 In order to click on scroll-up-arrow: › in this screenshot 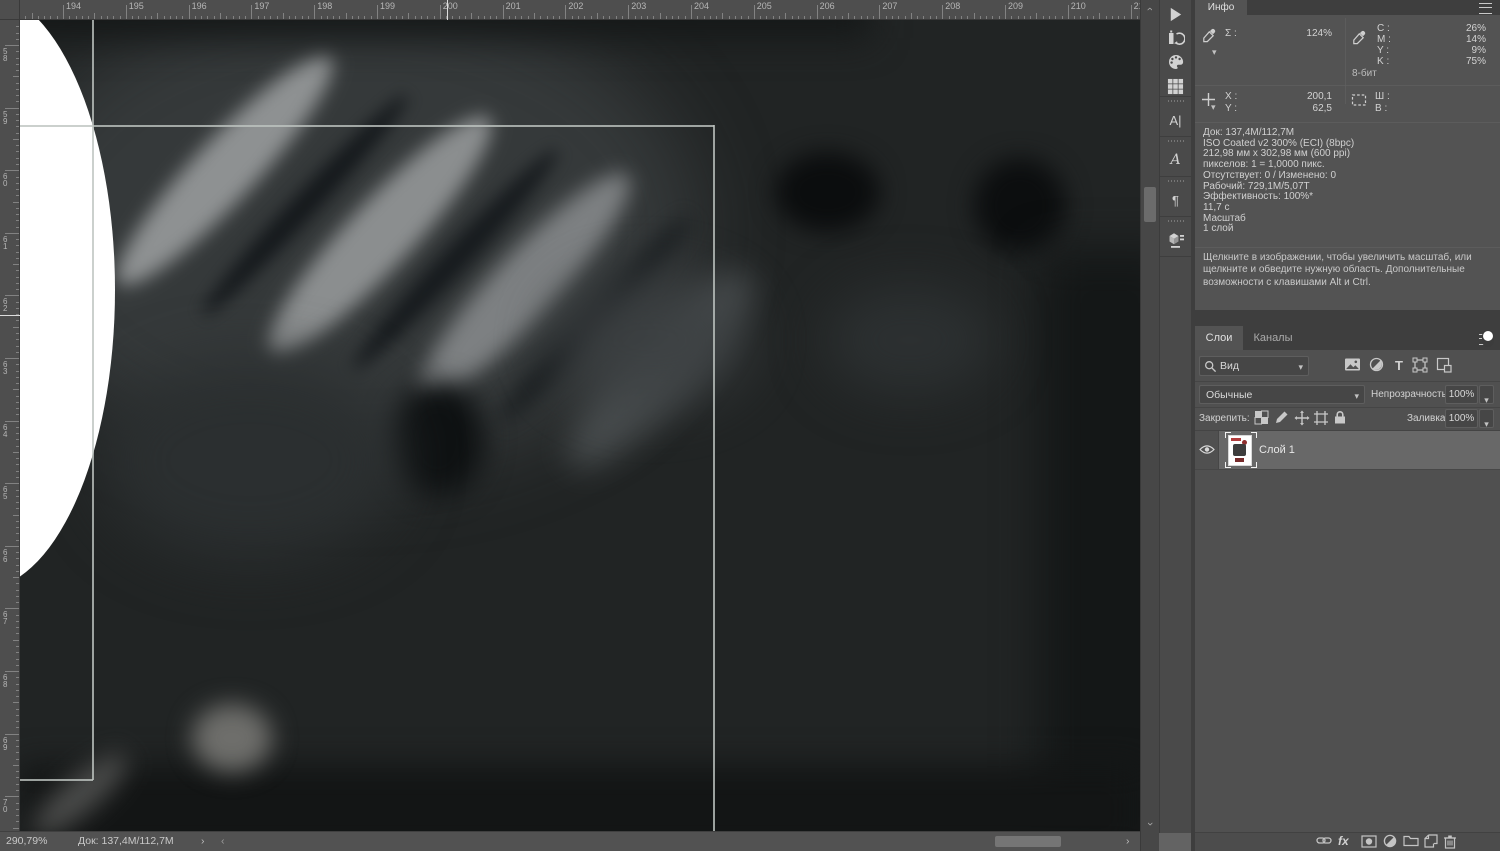, I will do `click(1150, 9)`.